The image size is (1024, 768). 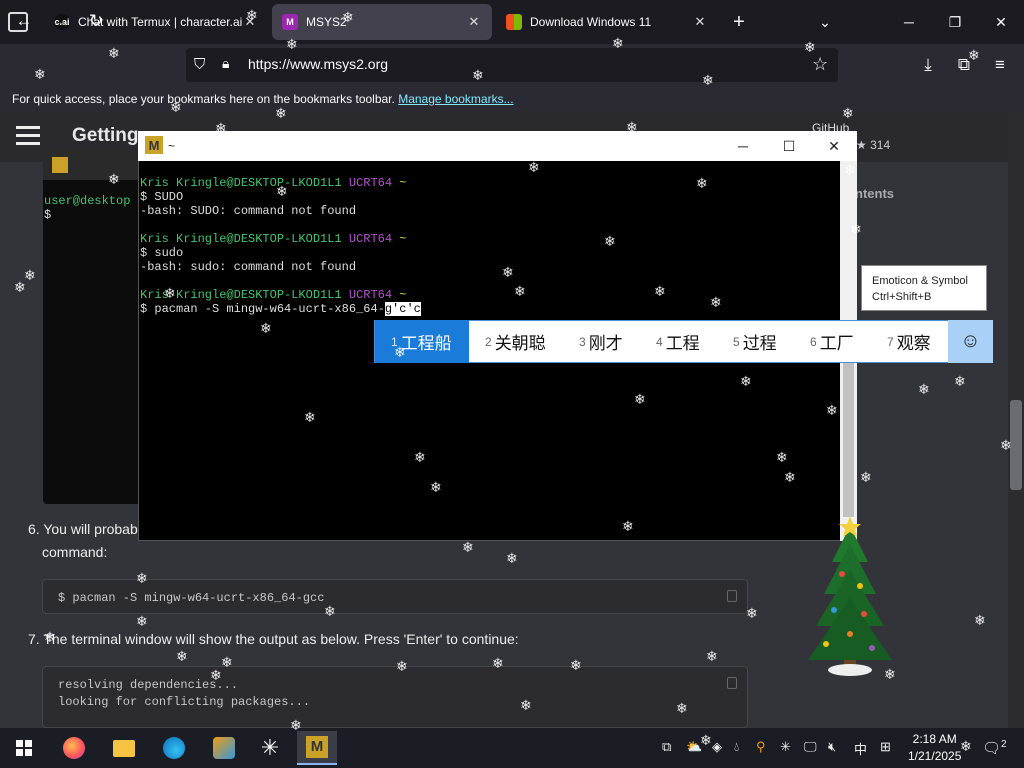 I want to click on tab-download-windows: Download Windows 11 ✕, so click(x=607, y=22).